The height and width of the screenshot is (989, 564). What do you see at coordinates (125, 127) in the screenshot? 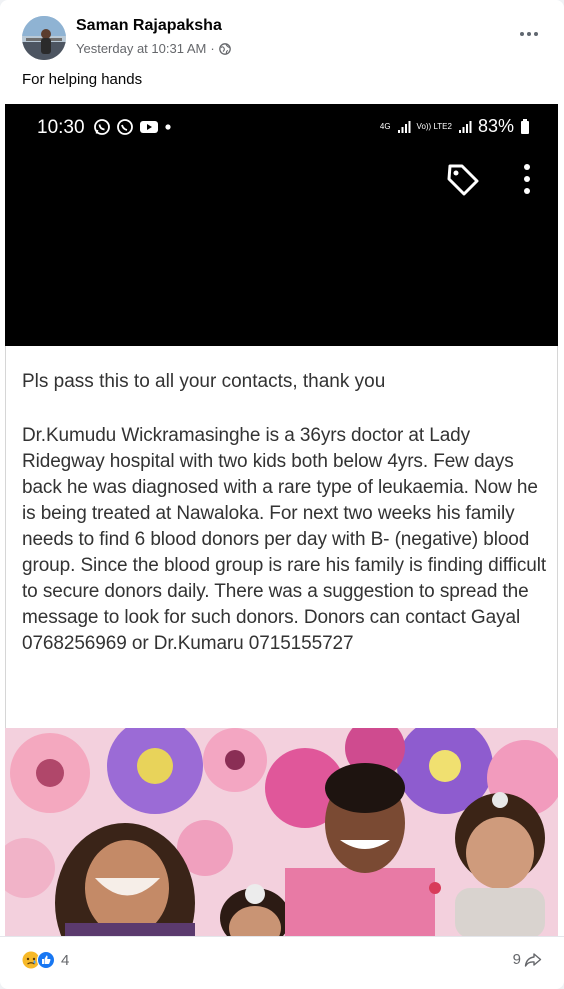
I see `viber-icon` at bounding box center [125, 127].